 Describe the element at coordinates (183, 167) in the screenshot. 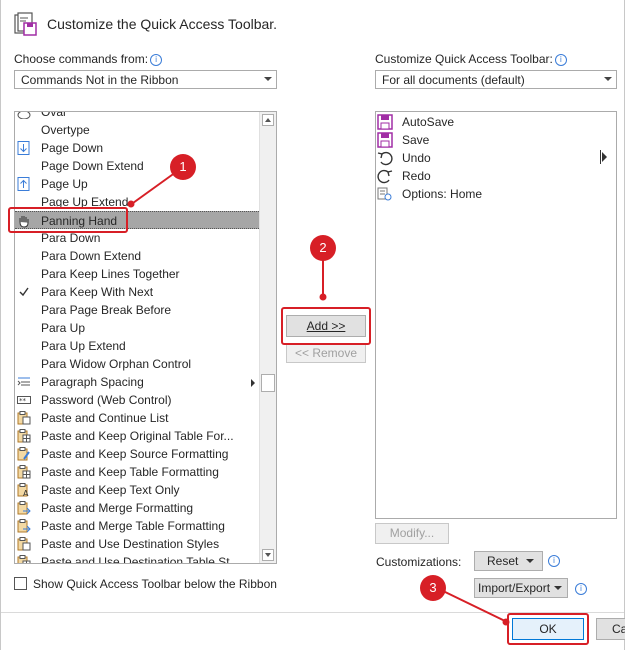

I see `callout-1: 1` at that location.